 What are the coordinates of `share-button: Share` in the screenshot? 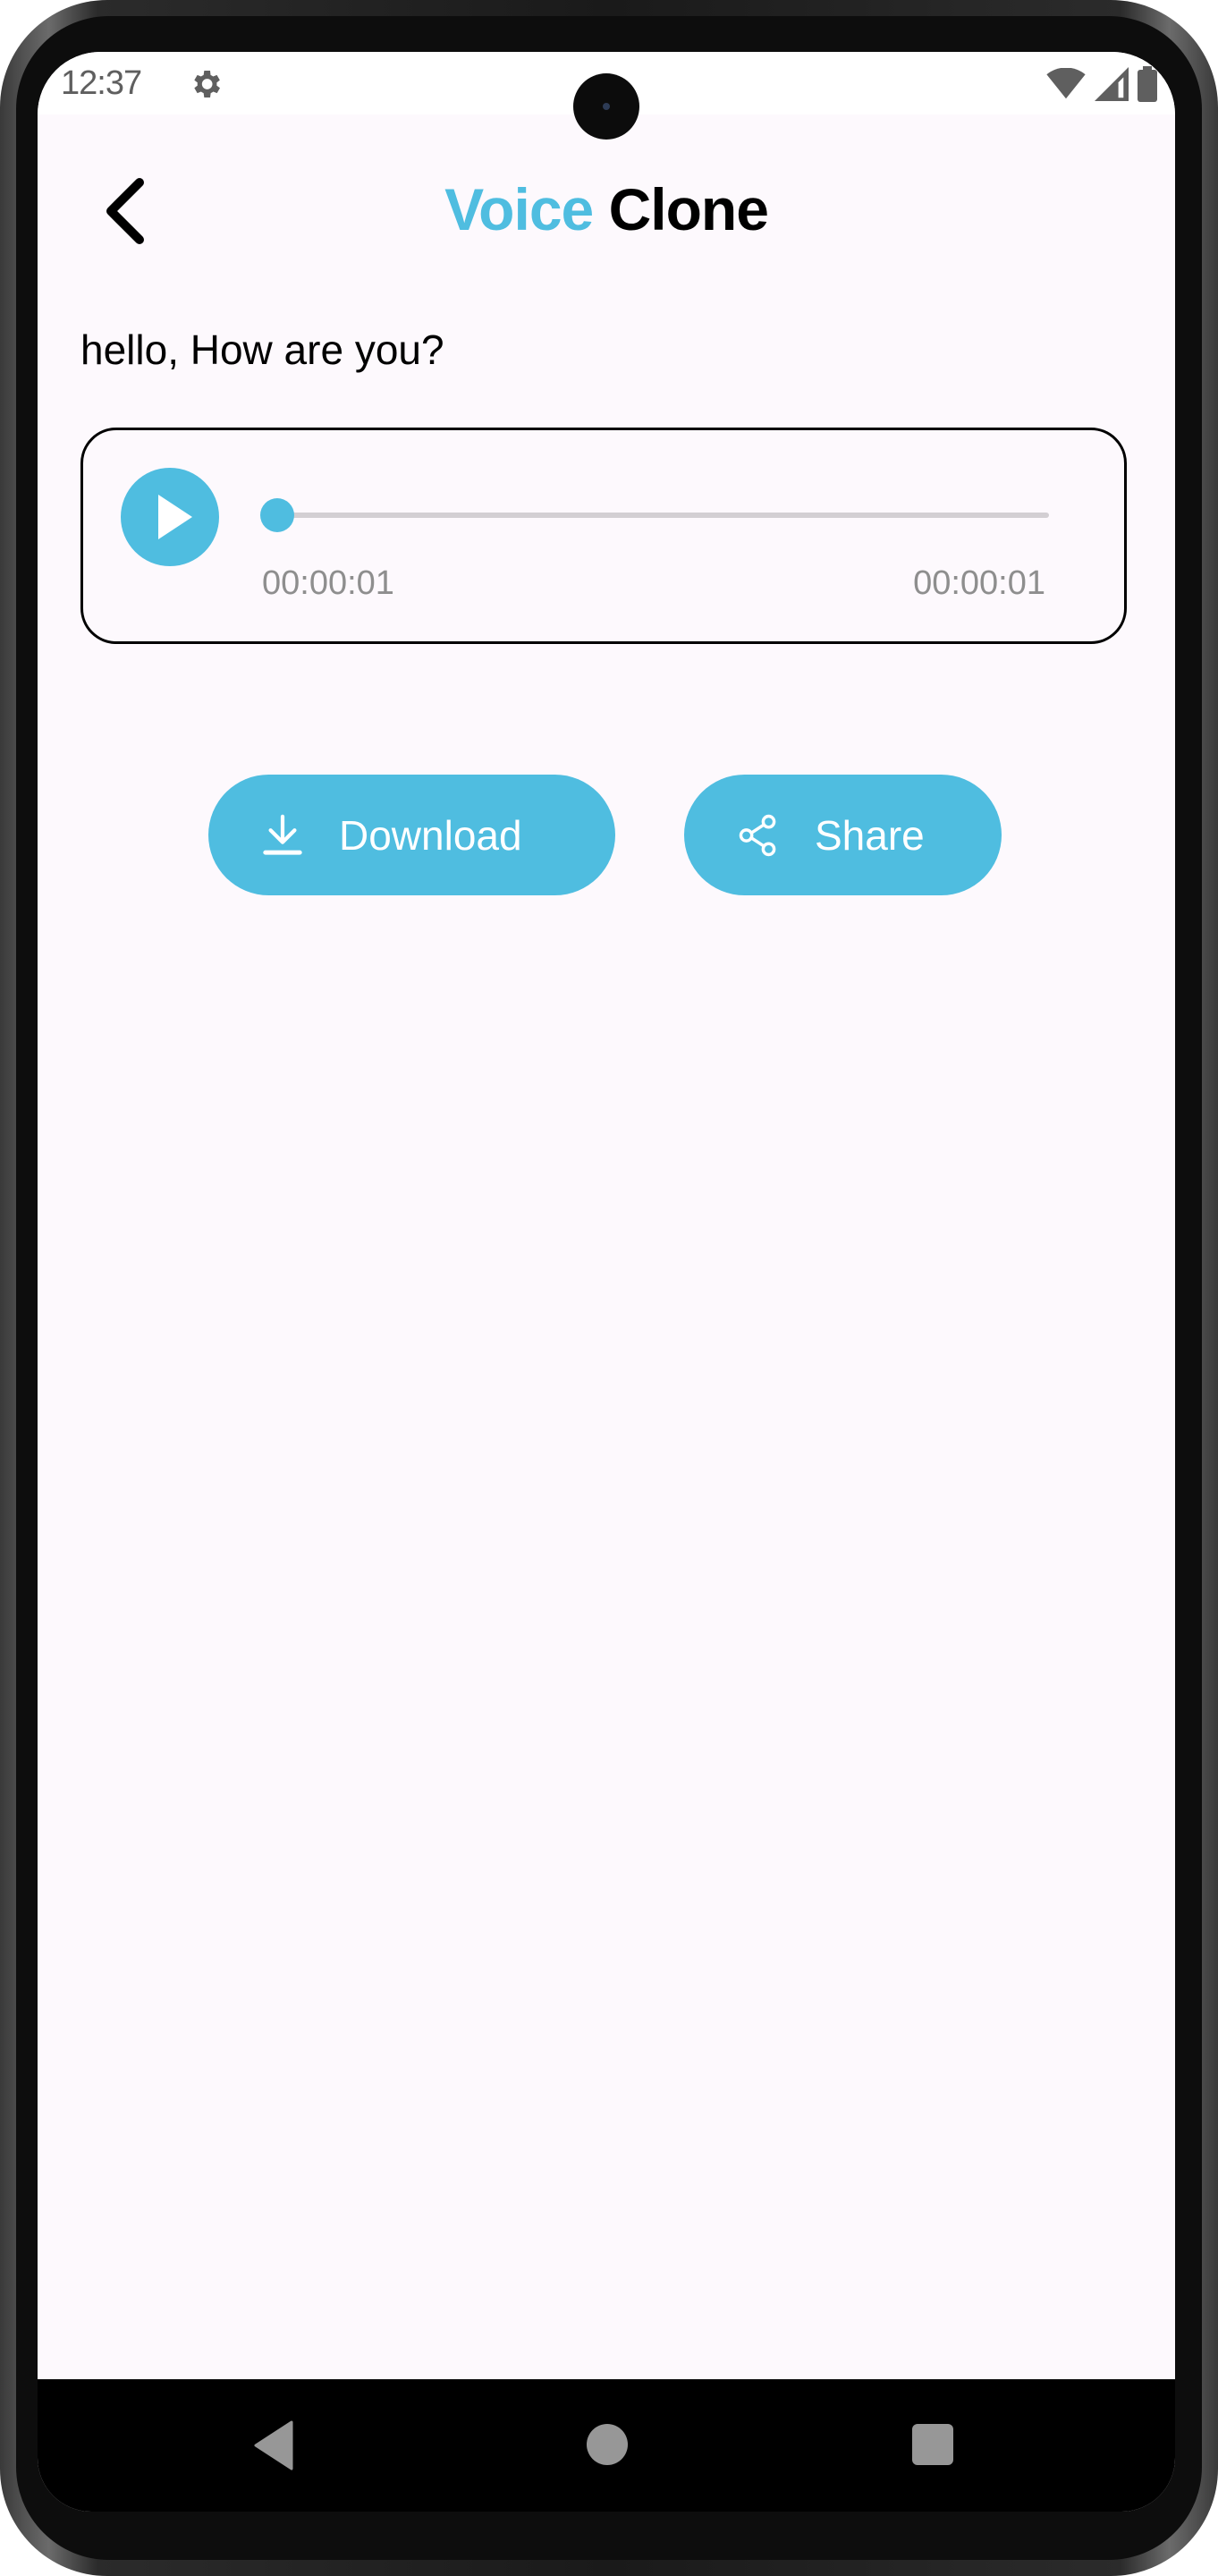 It's located at (843, 835).